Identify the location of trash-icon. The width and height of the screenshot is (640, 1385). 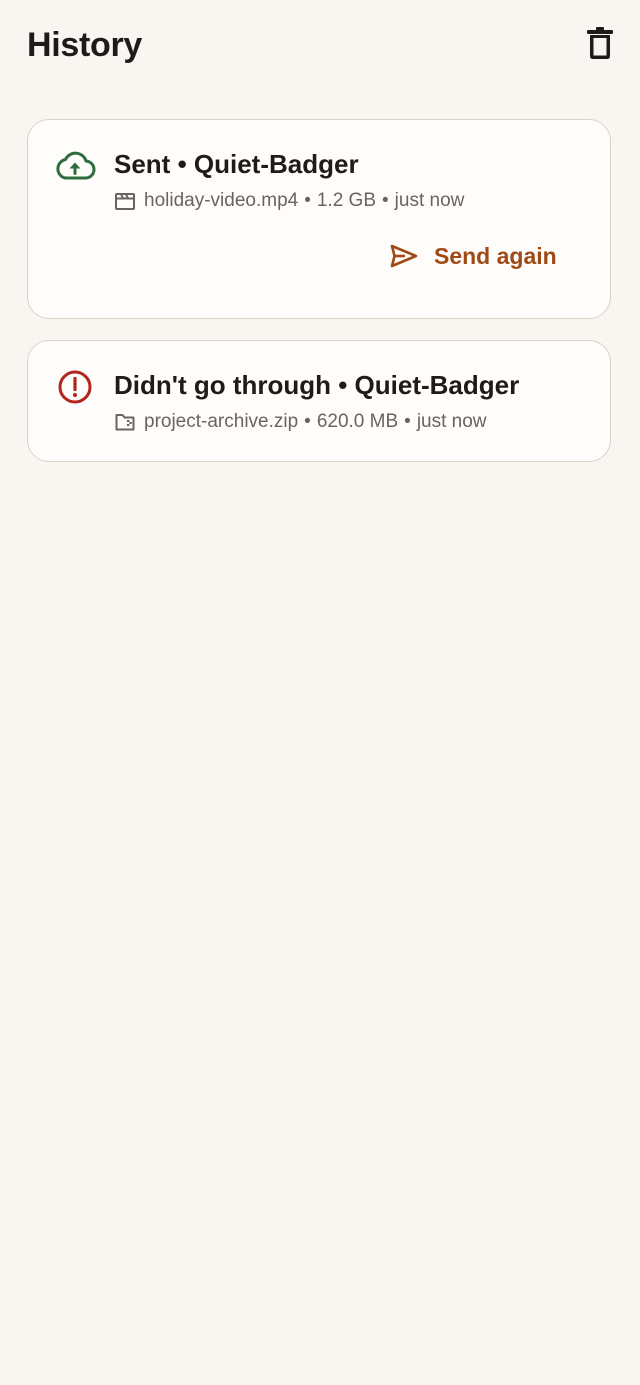
(600, 45).